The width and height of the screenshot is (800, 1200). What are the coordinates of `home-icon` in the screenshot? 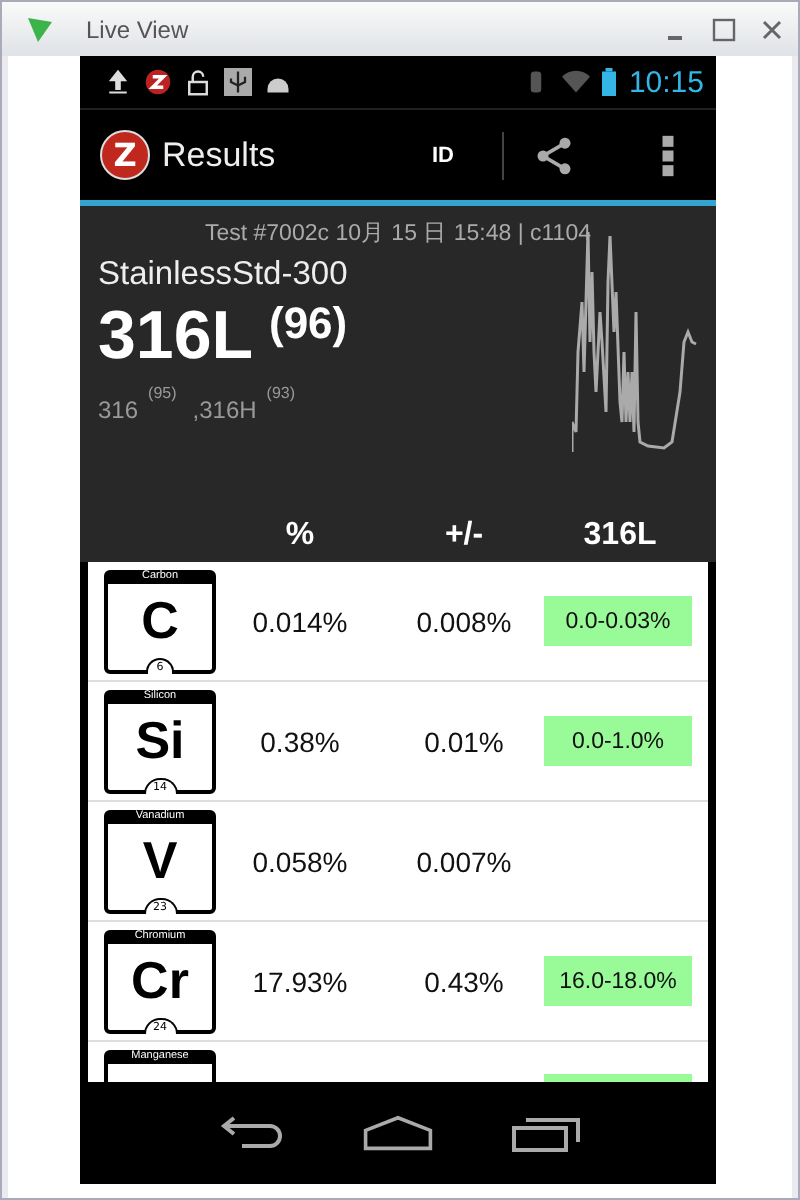 It's located at (398, 1133).